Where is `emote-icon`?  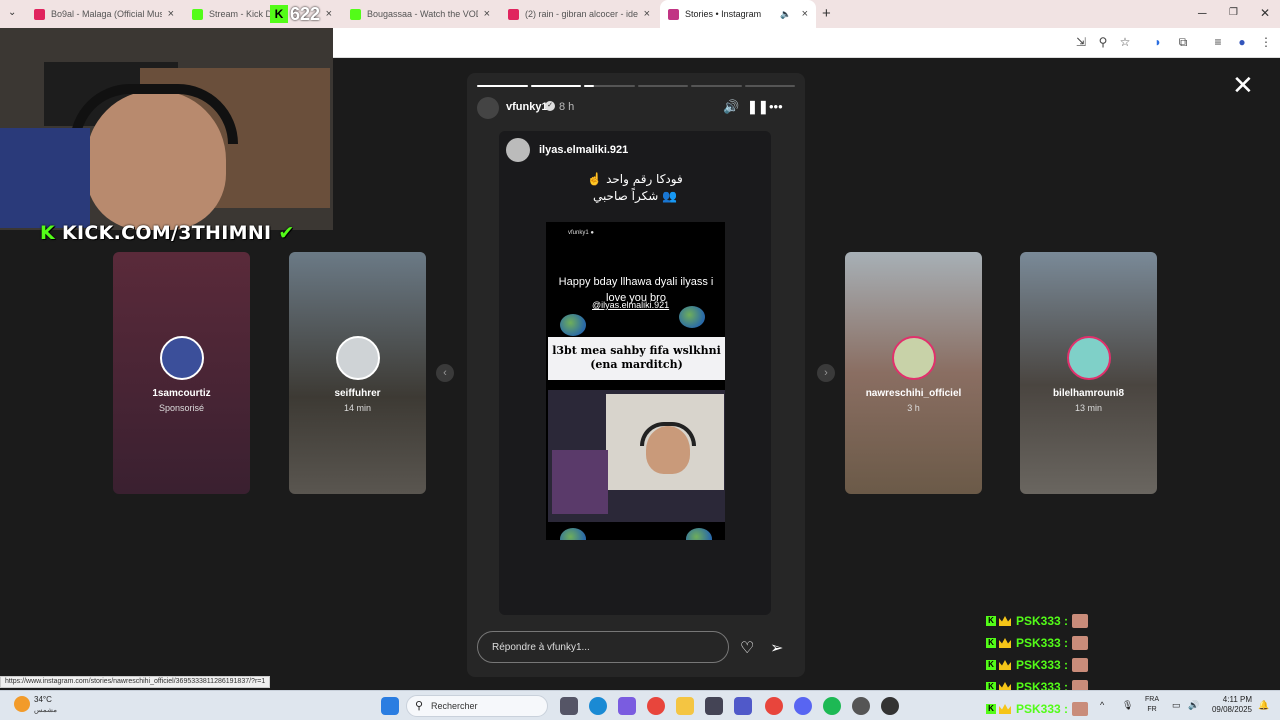 emote-icon is located at coordinates (1080, 621).